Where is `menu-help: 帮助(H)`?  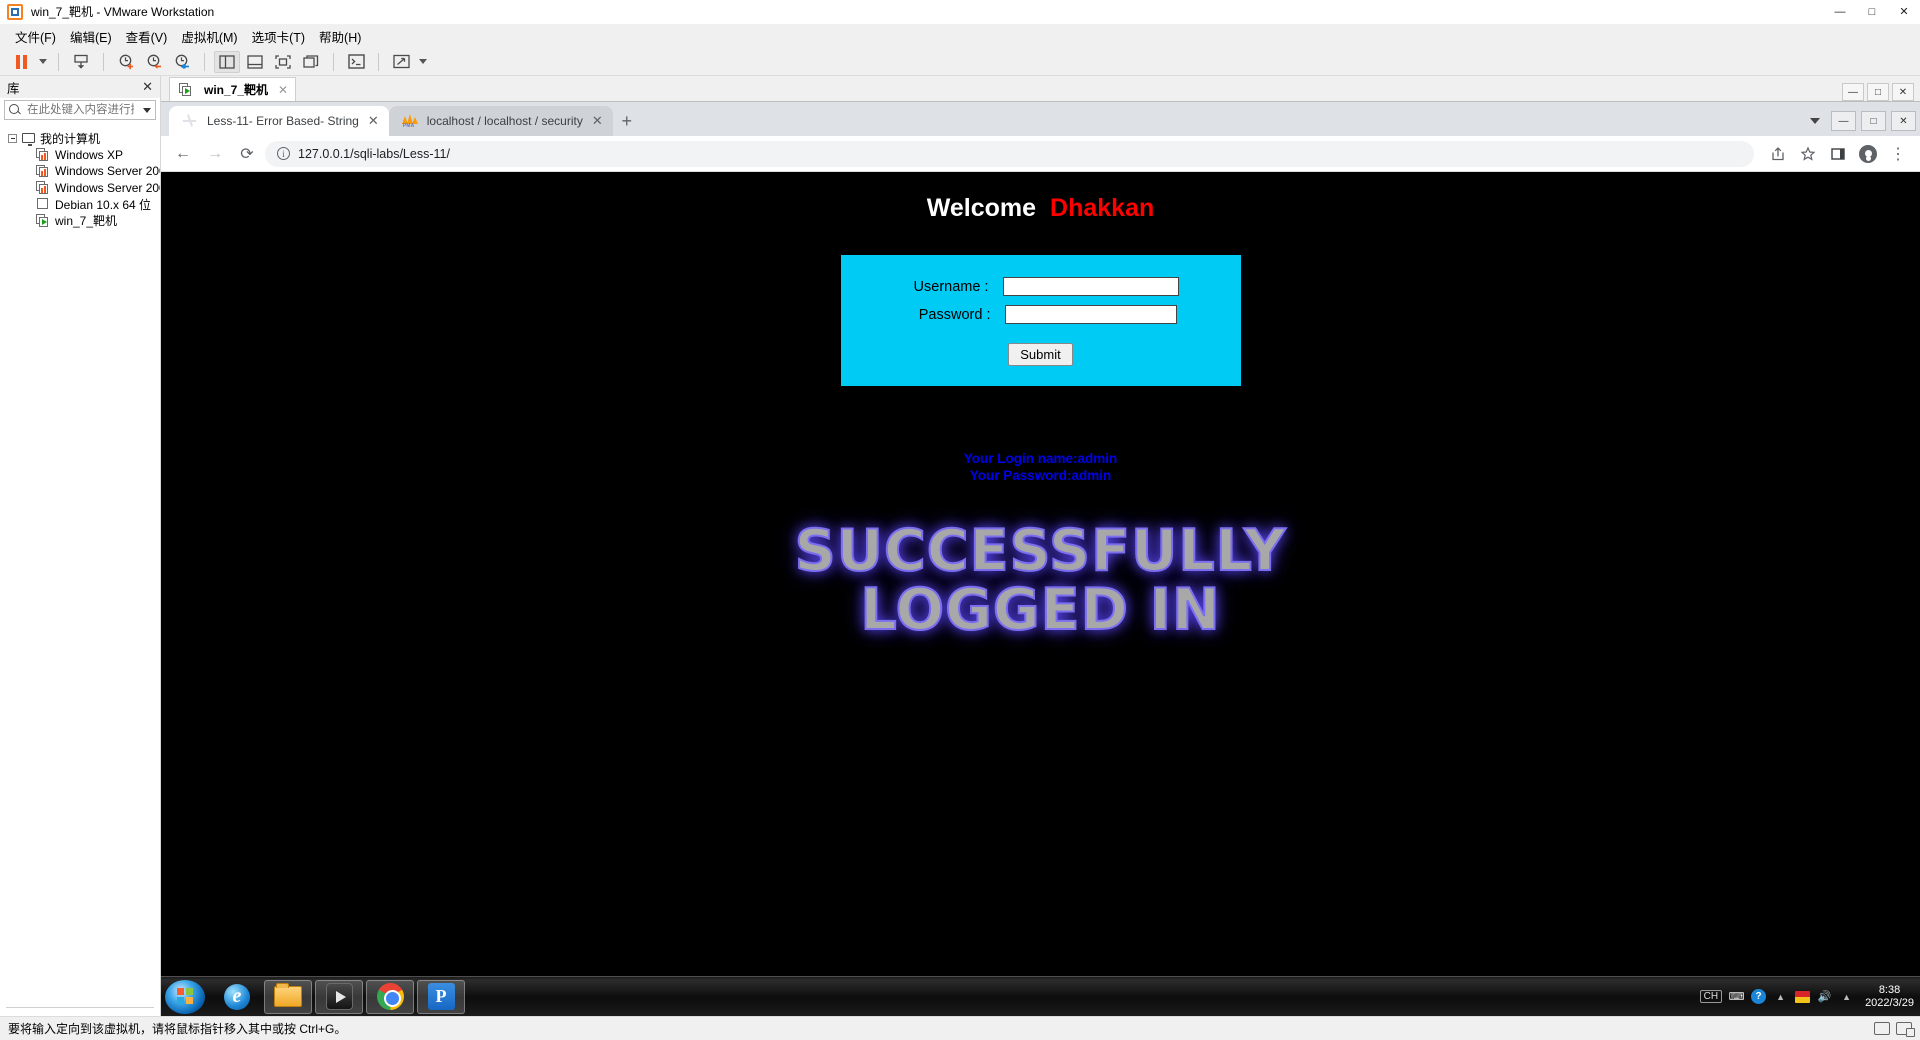 menu-help: 帮助(H) is located at coordinates (340, 36).